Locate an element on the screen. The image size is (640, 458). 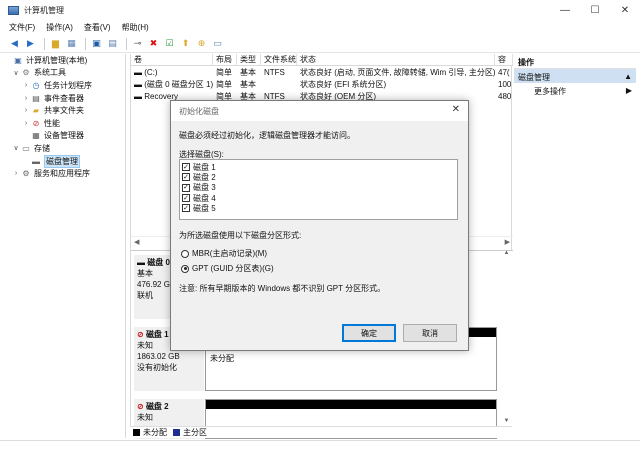
tree-item-storage: ∨ ▭ 存储 is located at coordinates (64, 148).